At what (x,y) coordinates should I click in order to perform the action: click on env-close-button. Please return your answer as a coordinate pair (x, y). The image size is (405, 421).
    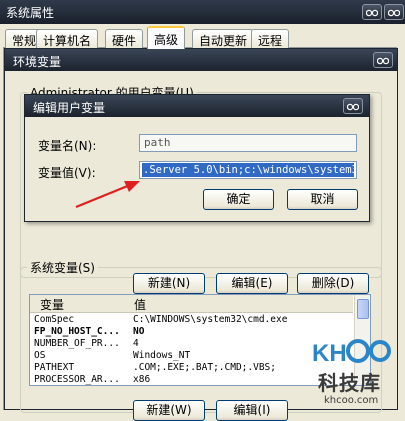
    Looking at the image, I should click on (383, 60).